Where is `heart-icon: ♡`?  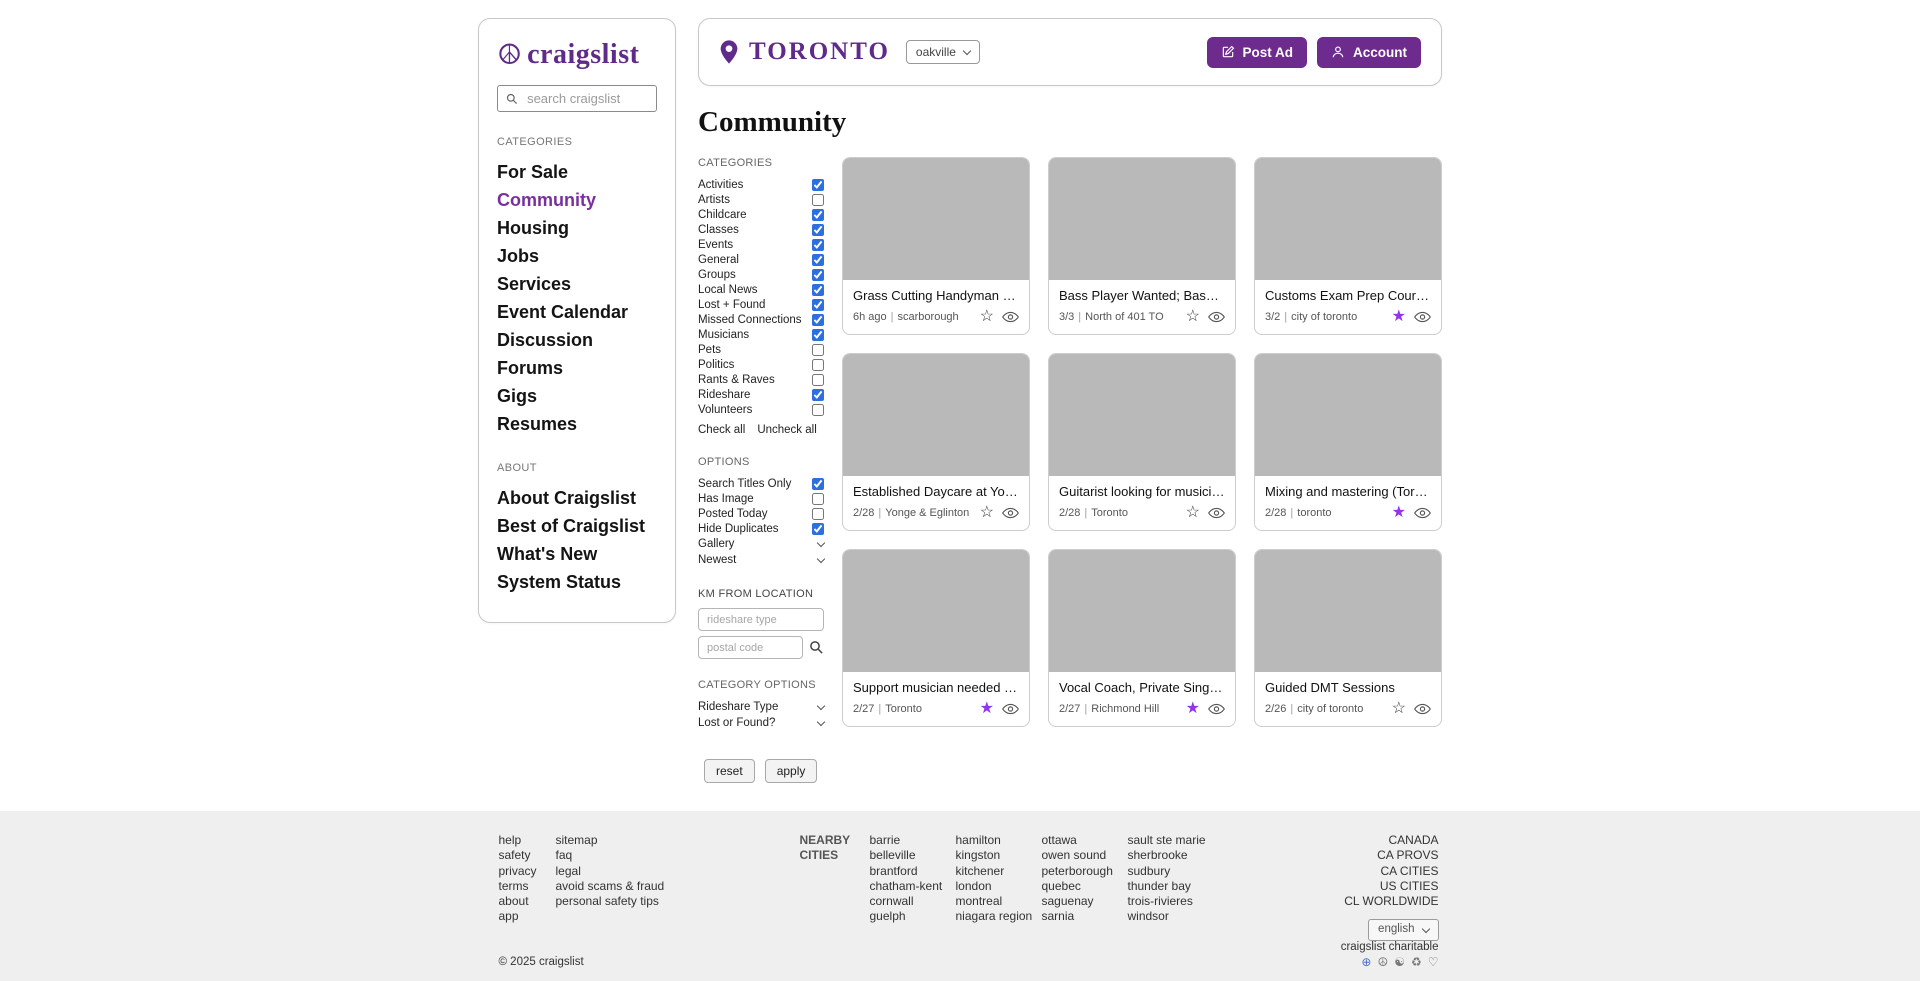 heart-icon: ♡ is located at coordinates (1433, 962).